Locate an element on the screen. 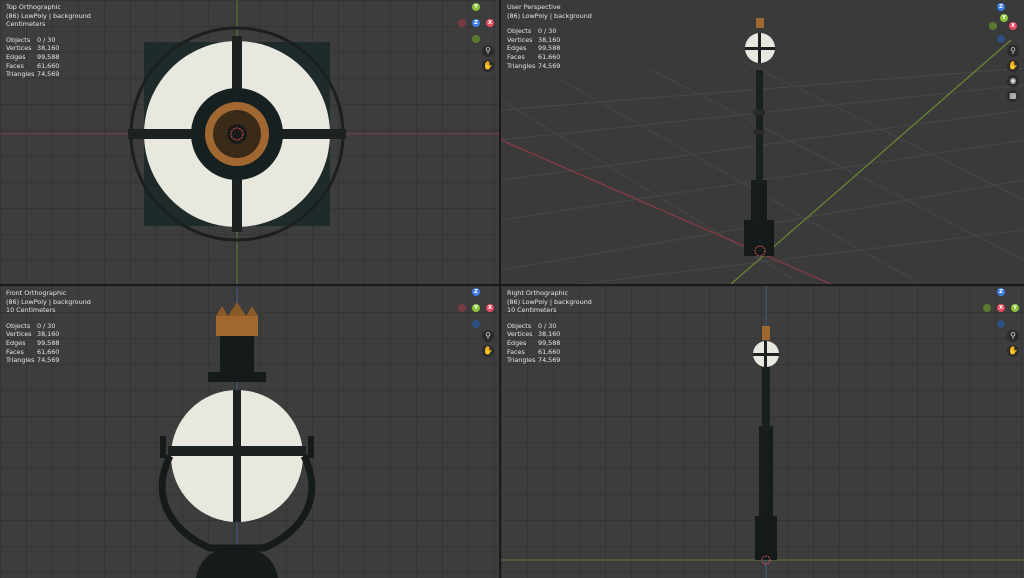  collar is located at coordinates (237, 377).